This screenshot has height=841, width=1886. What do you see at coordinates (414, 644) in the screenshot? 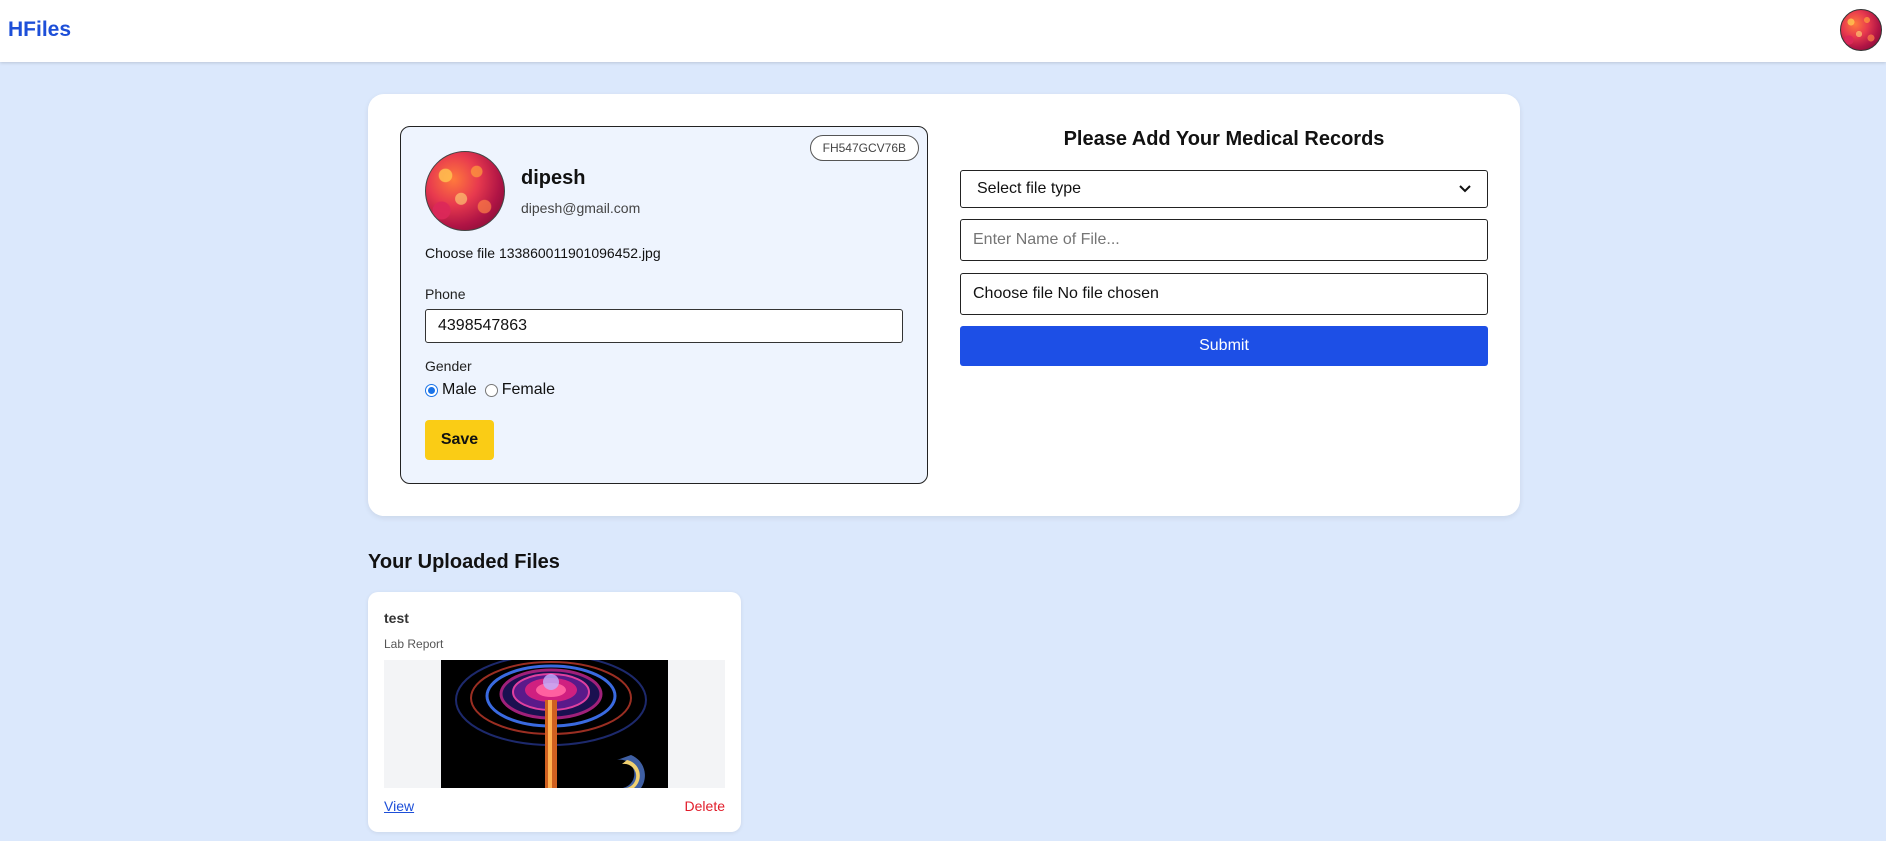
I see `uploaded-file-type: Lab Report` at bounding box center [414, 644].